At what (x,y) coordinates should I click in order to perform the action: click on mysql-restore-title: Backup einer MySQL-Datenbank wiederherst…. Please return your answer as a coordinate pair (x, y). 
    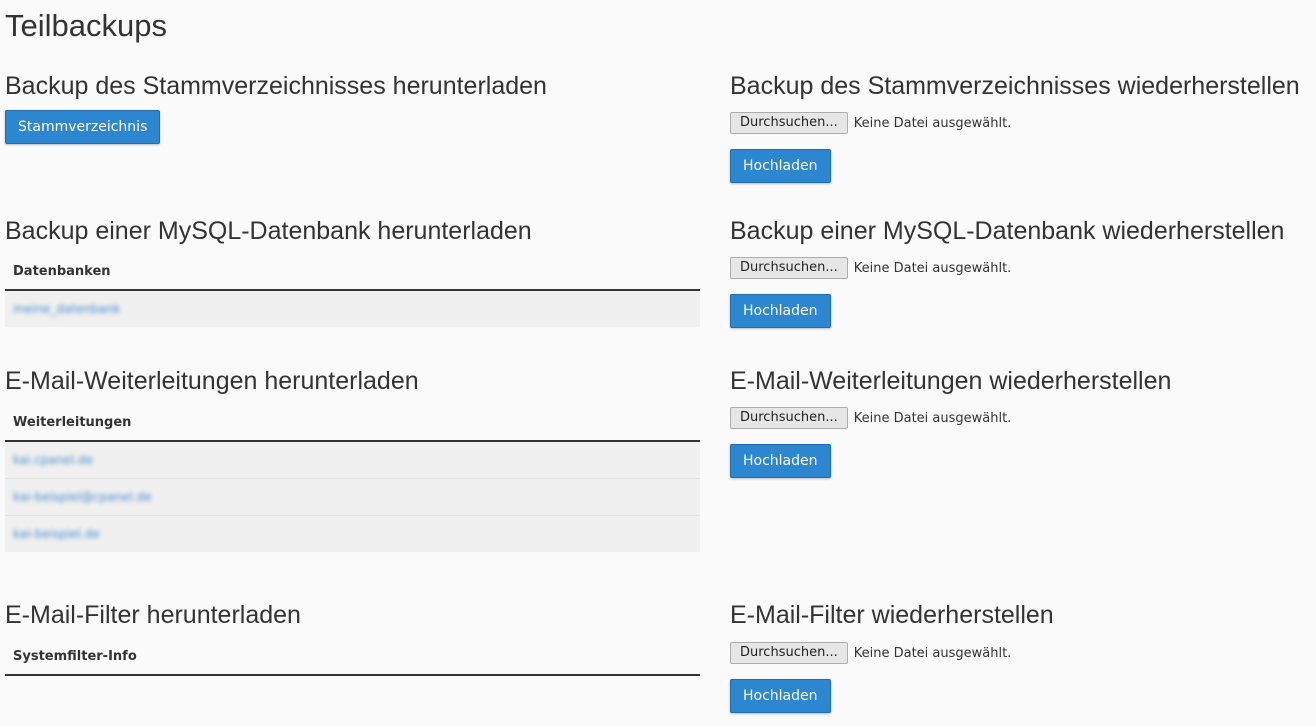
    Looking at the image, I should click on (1007, 231).